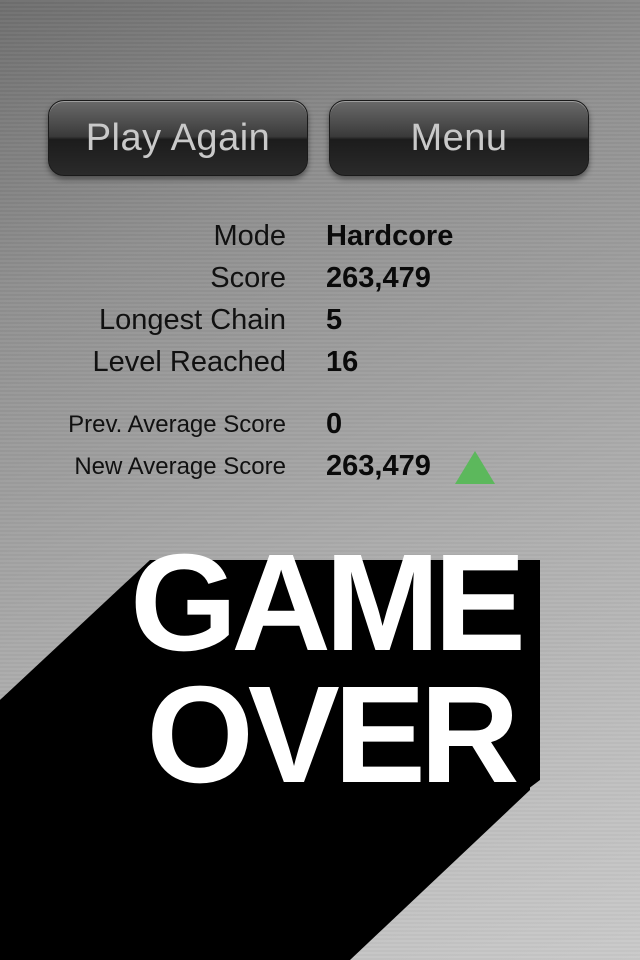 This screenshot has width=640, height=960. What do you see at coordinates (331, 735) in the screenshot?
I see `title-line-over: OVER` at bounding box center [331, 735].